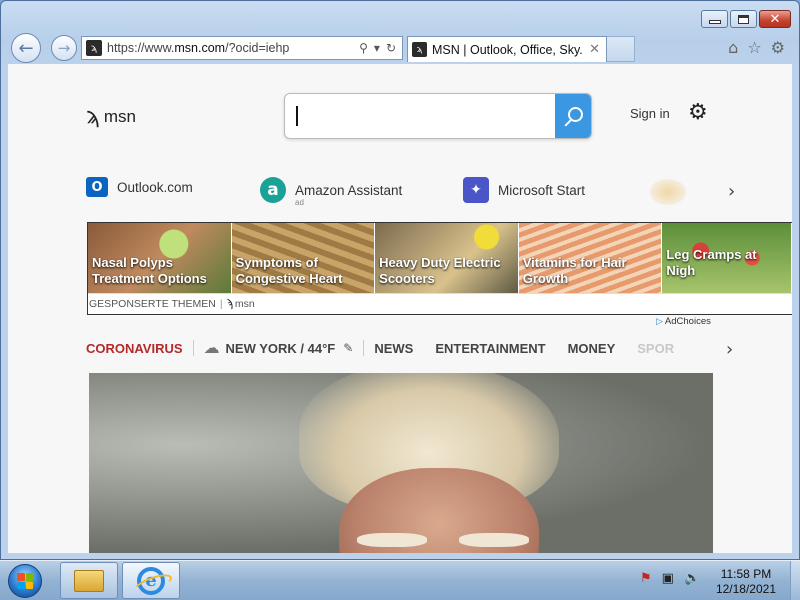 This screenshot has width=800, height=600. I want to click on tab-msn: ϡ MSN | Outlook, Office, Sky... ✕, so click(507, 49).